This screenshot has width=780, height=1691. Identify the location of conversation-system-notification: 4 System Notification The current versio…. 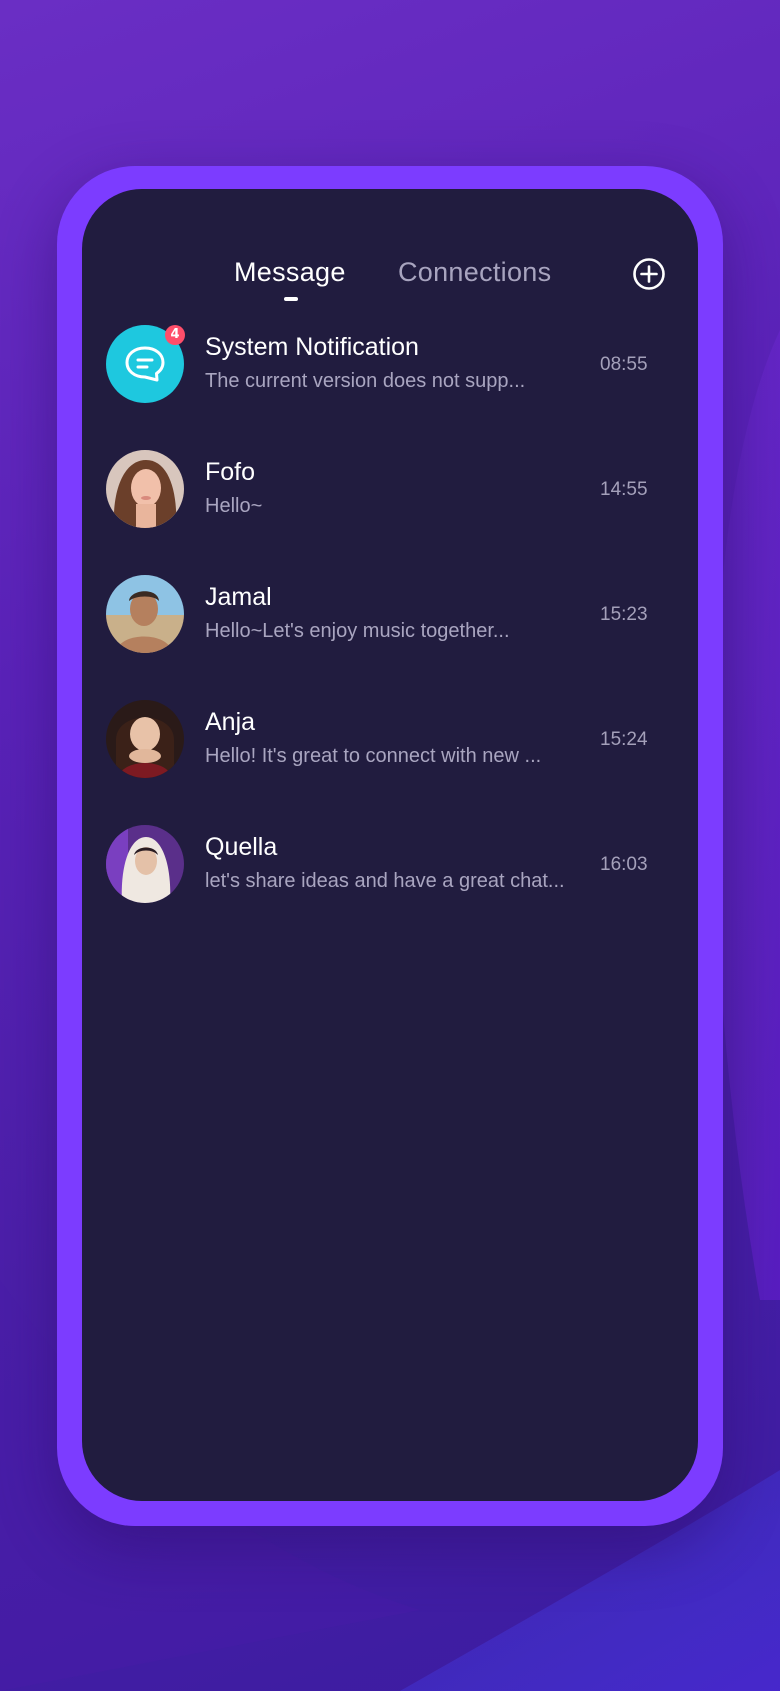
(390, 374).